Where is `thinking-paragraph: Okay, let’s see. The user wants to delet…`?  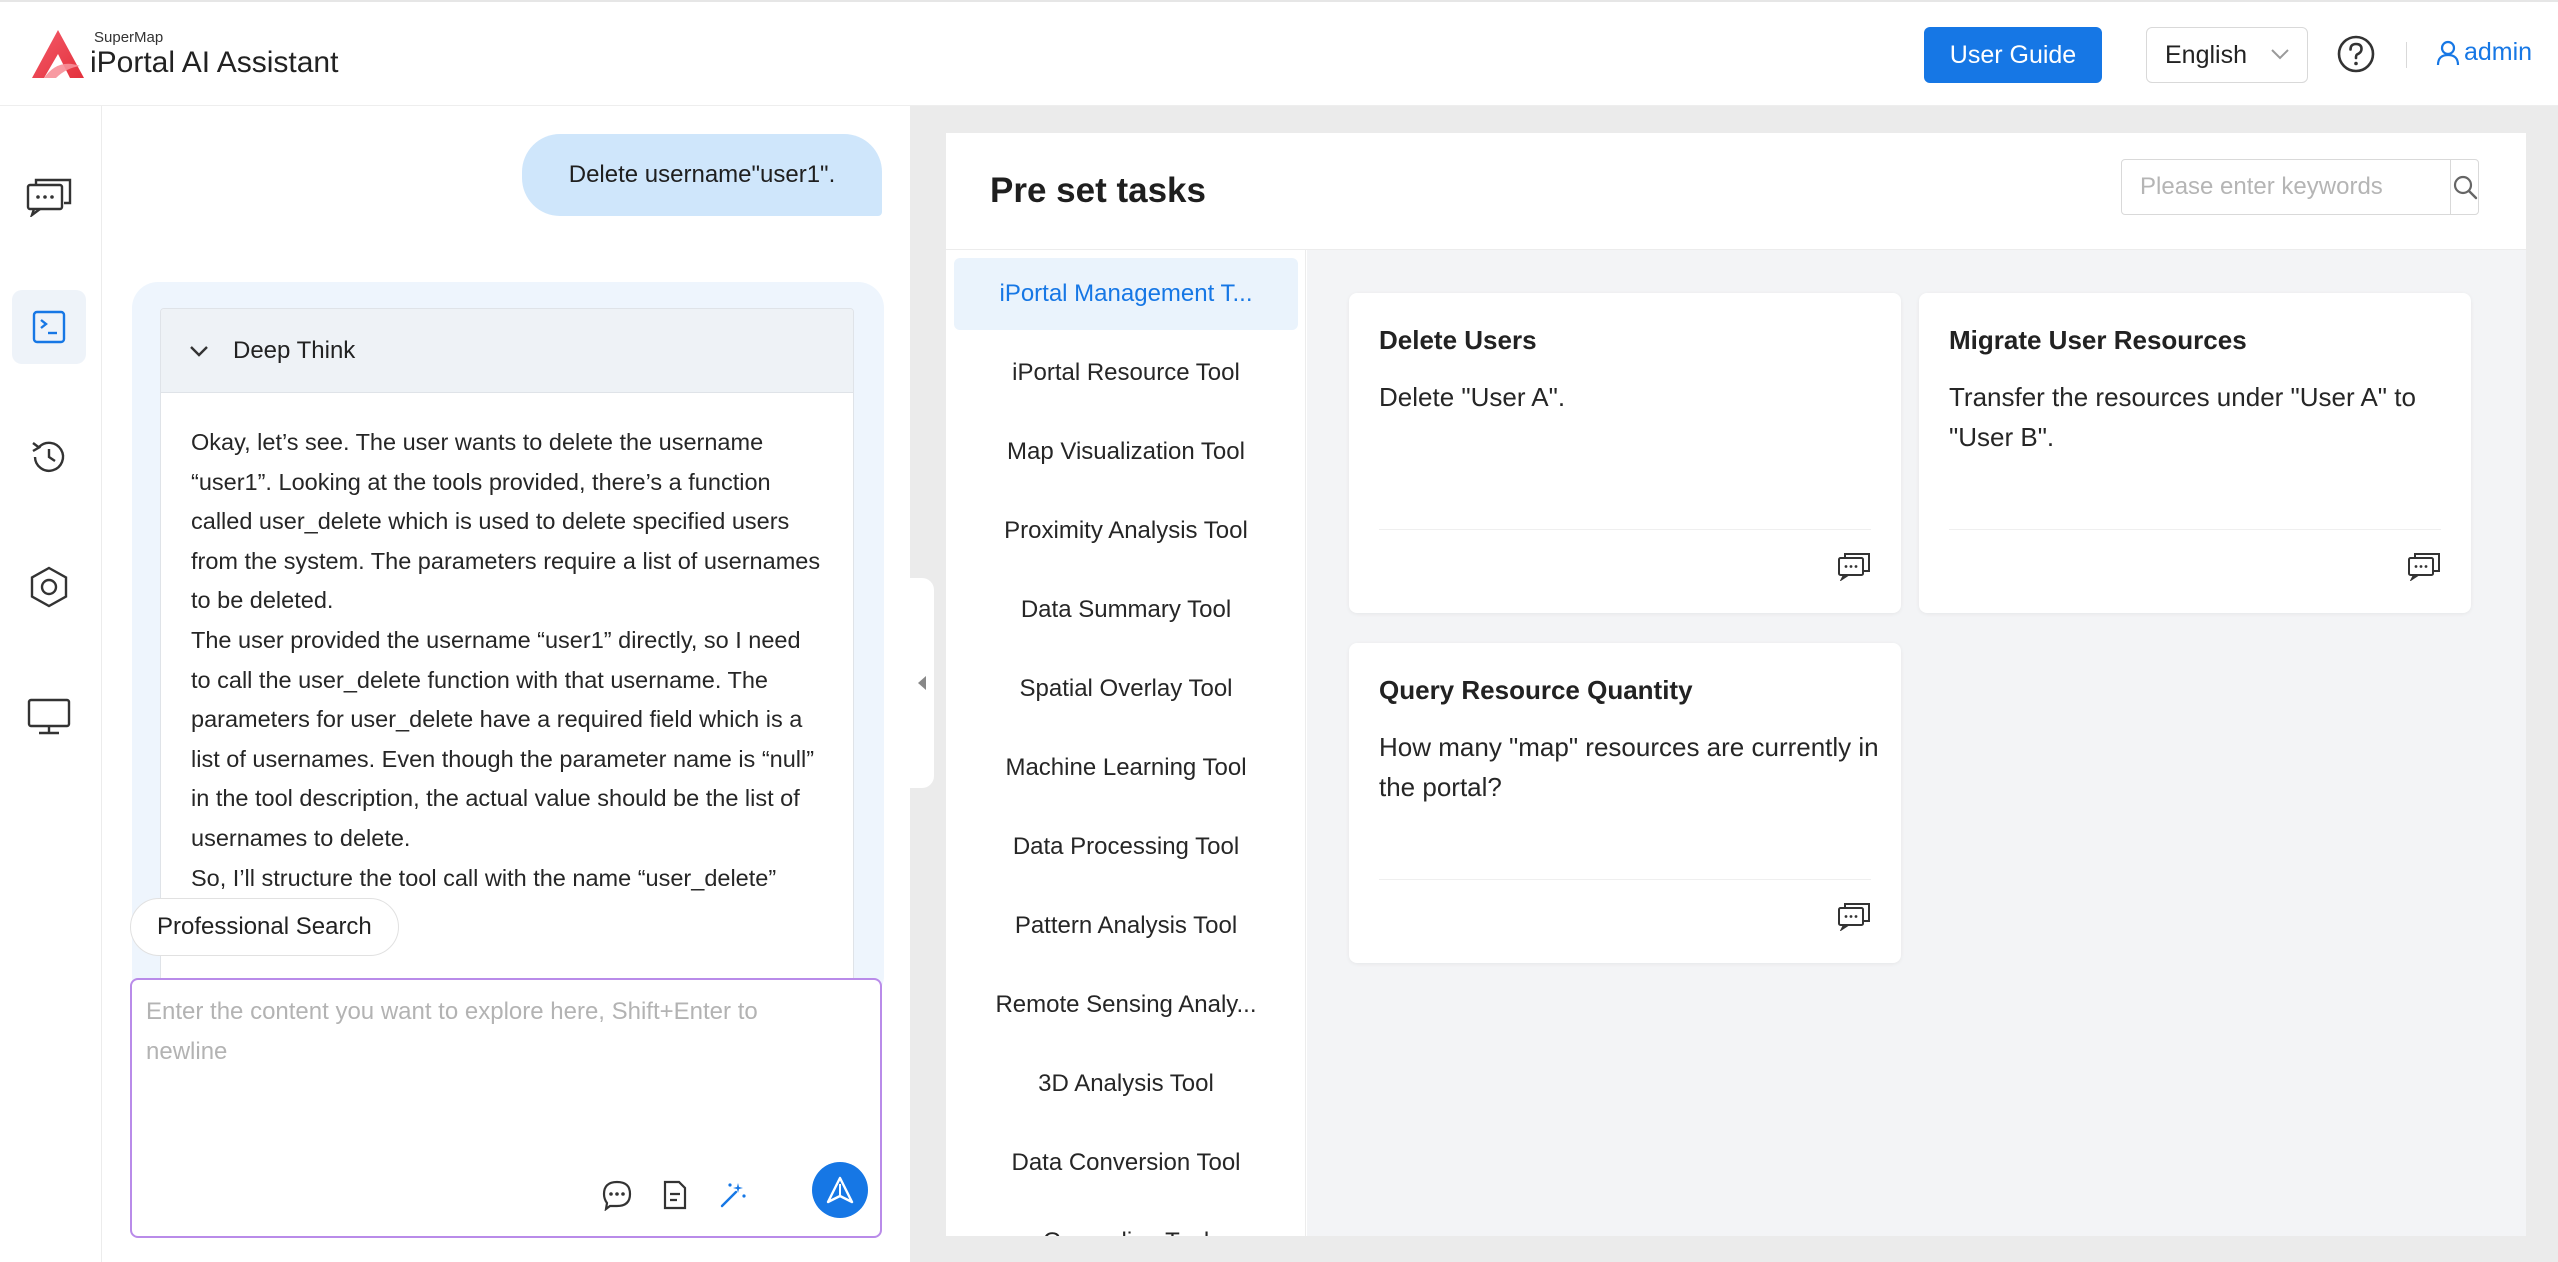 thinking-paragraph: Okay, let’s see. The user wants to delet… is located at coordinates (506, 521).